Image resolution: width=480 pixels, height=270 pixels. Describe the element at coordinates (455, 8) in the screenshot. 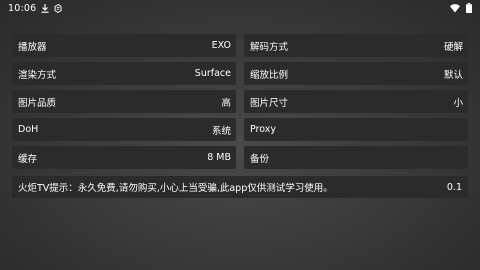

I see `wifi-icon` at that location.